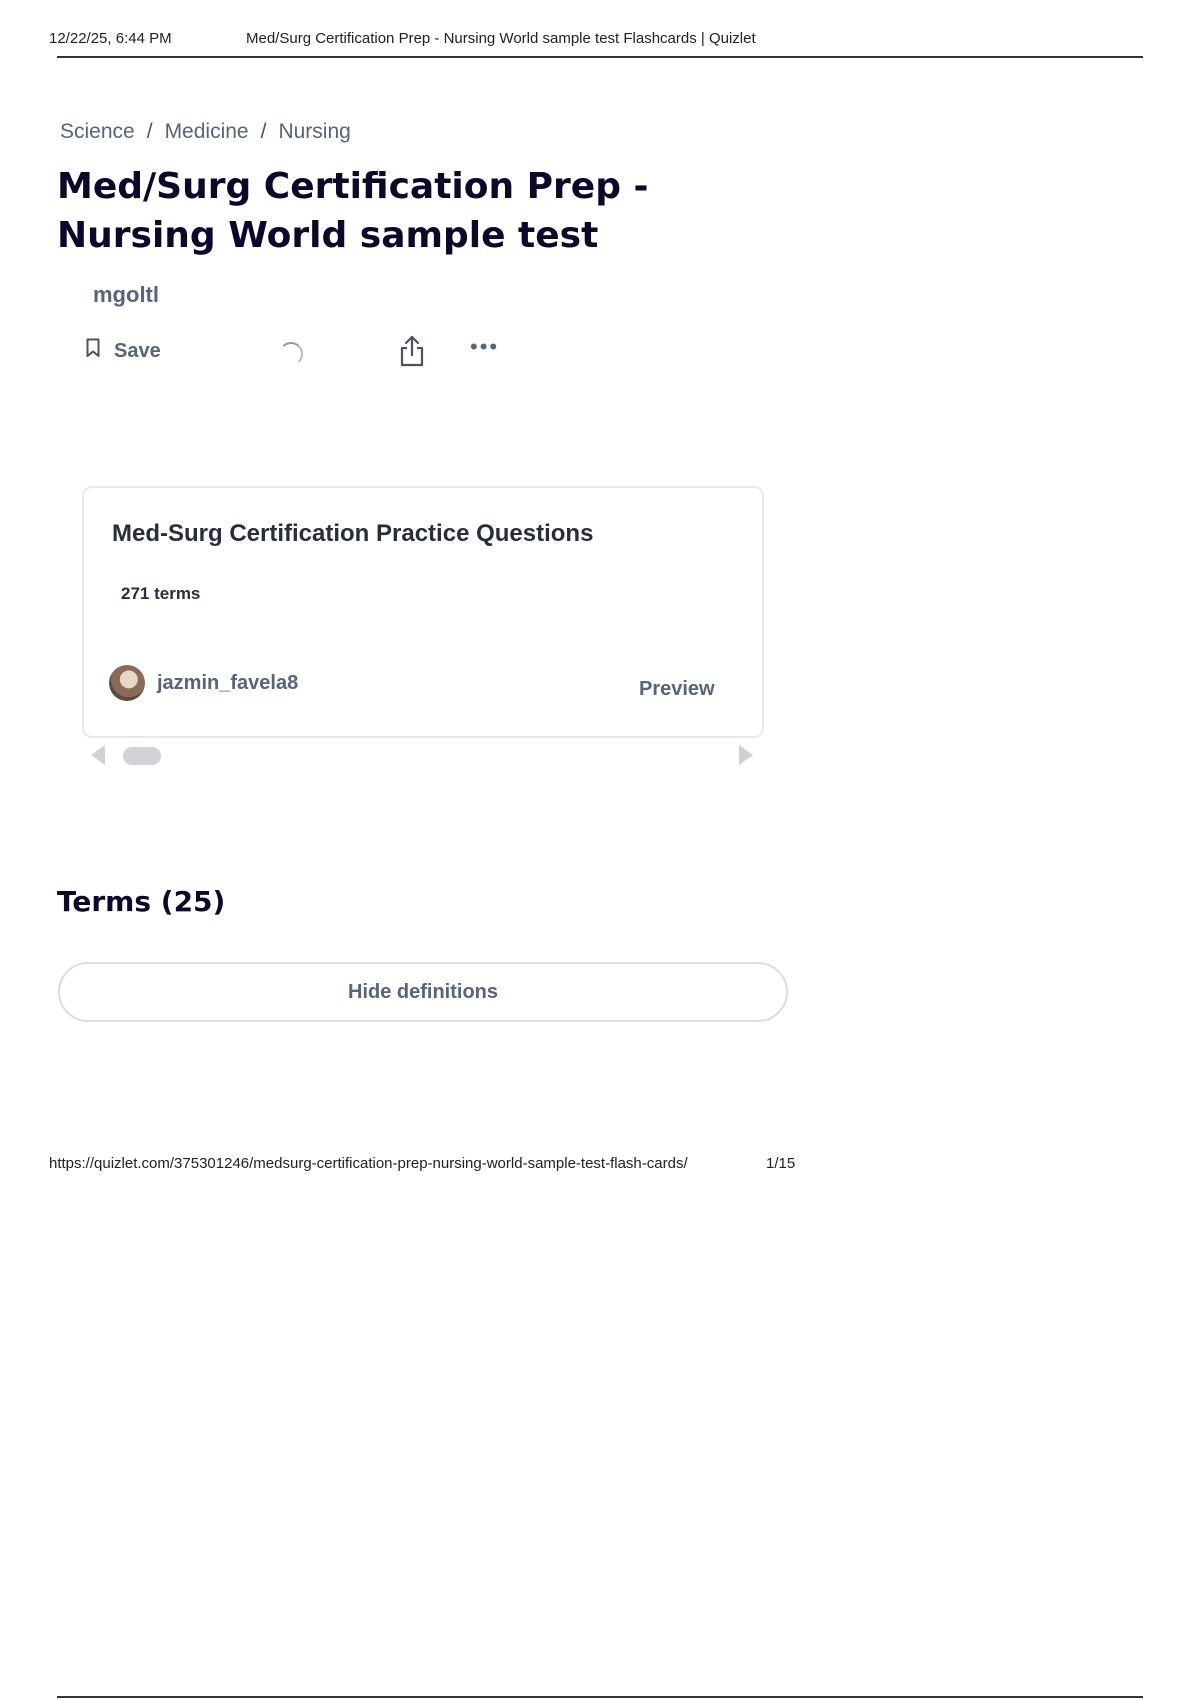  I want to click on author-link: mgoltl, so click(126, 295).